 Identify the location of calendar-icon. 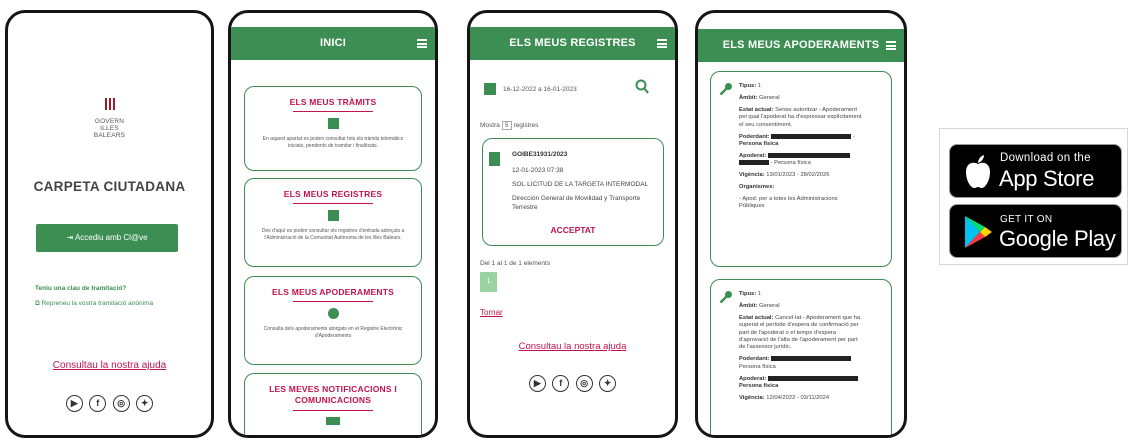
(490, 89).